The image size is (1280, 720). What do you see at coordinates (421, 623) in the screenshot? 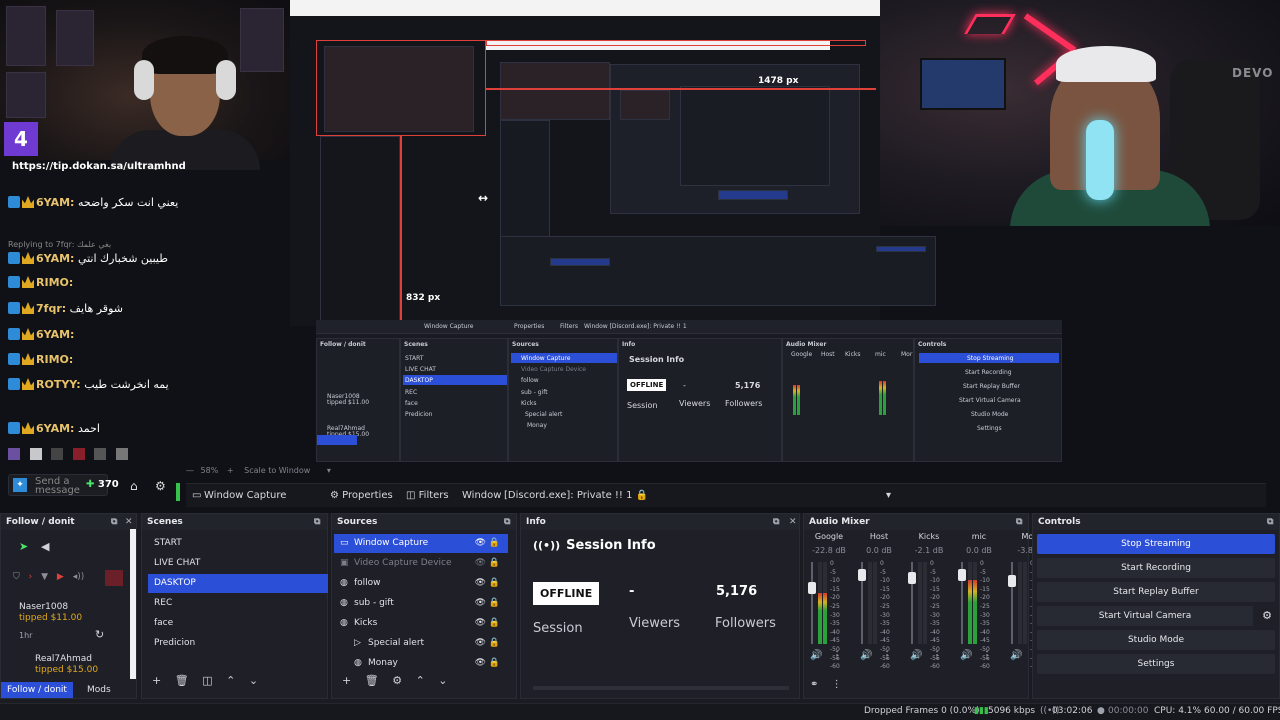
I see `source-item: ◍ Kicks 👁 🔒` at bounding box center [421, 623].